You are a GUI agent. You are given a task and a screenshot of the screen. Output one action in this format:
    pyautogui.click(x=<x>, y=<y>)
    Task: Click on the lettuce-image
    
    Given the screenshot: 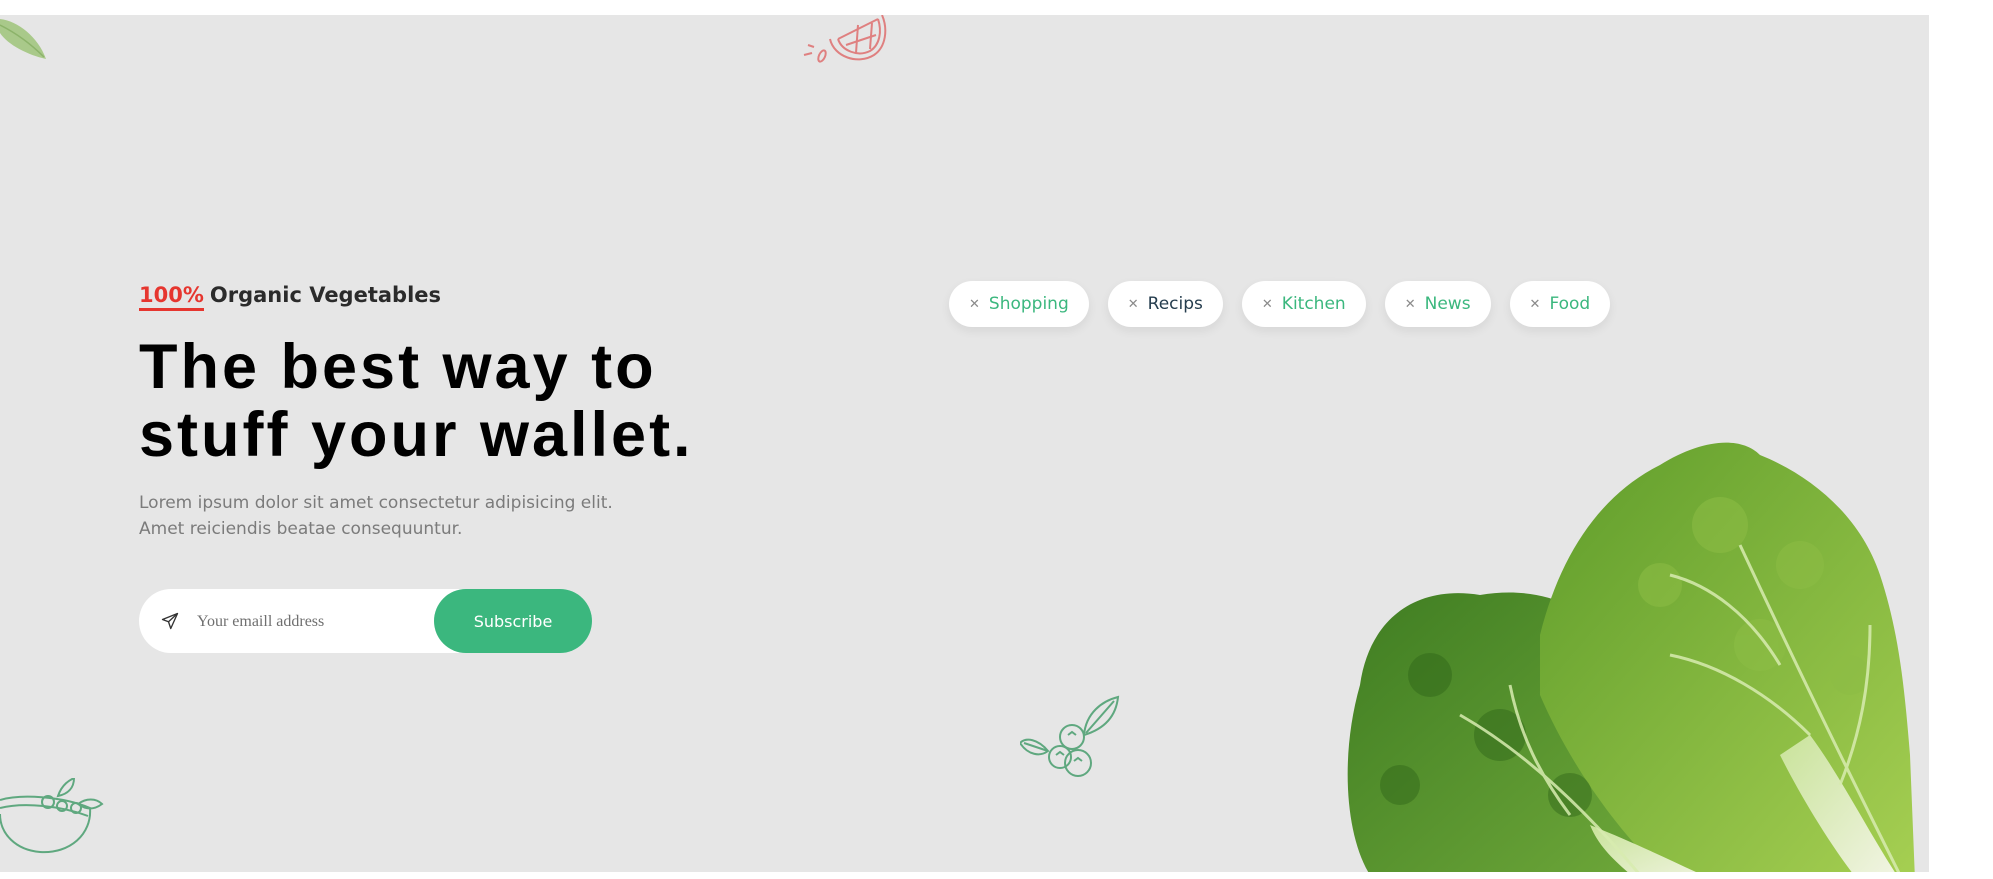 What is the action you would take?
    pyautogui.click(x=1631, y=657)
    